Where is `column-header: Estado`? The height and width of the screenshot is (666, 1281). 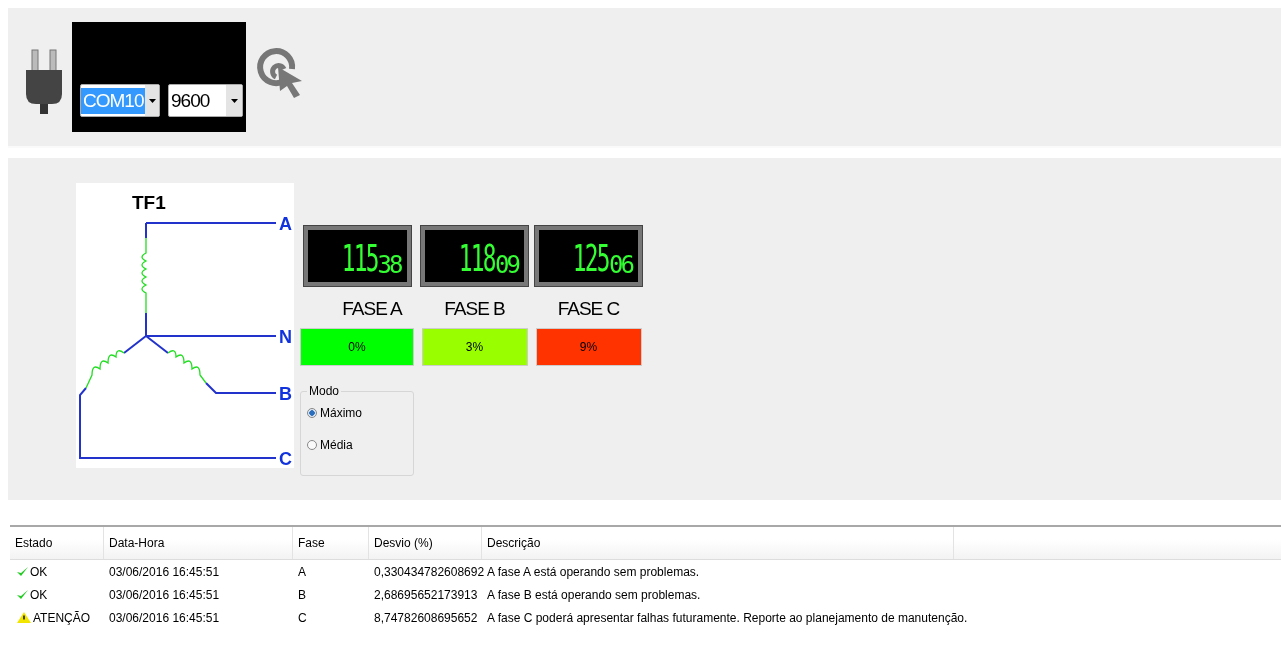
column-header: Estado is located at coordinates (57, 543).